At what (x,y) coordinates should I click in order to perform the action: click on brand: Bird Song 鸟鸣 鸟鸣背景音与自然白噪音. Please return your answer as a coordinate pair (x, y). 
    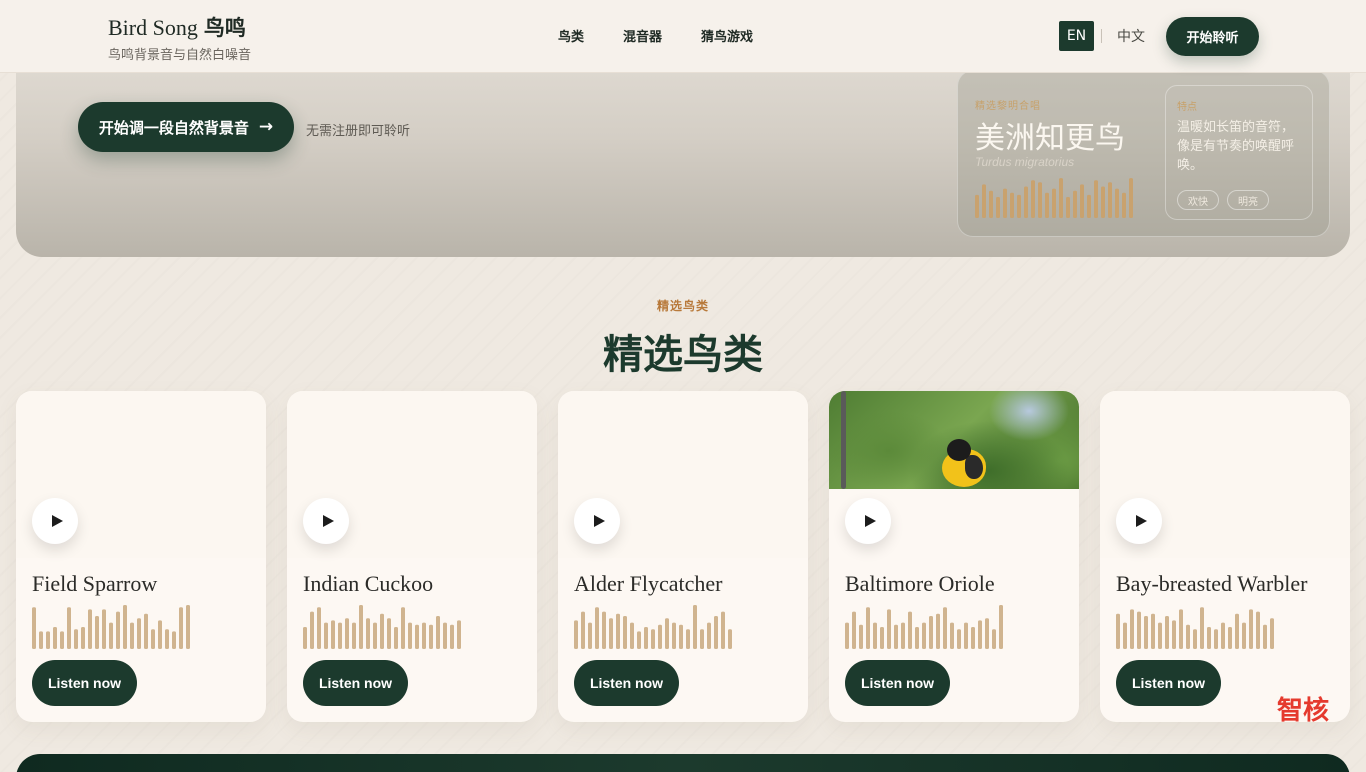
    Looking at the image, I should click on (179, 37).